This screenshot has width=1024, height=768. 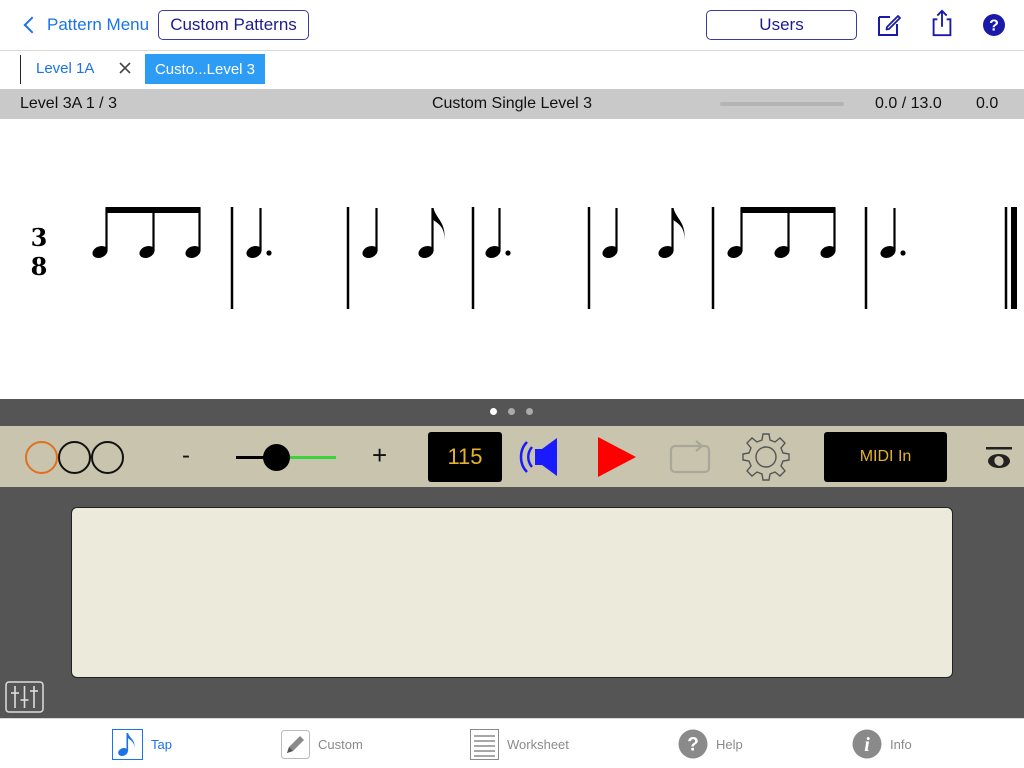 I want to click on svg-text: i, so click(x=867, y=745).